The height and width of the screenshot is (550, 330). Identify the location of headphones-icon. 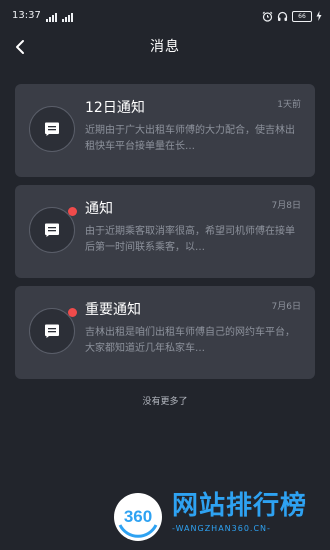
(282, 16).